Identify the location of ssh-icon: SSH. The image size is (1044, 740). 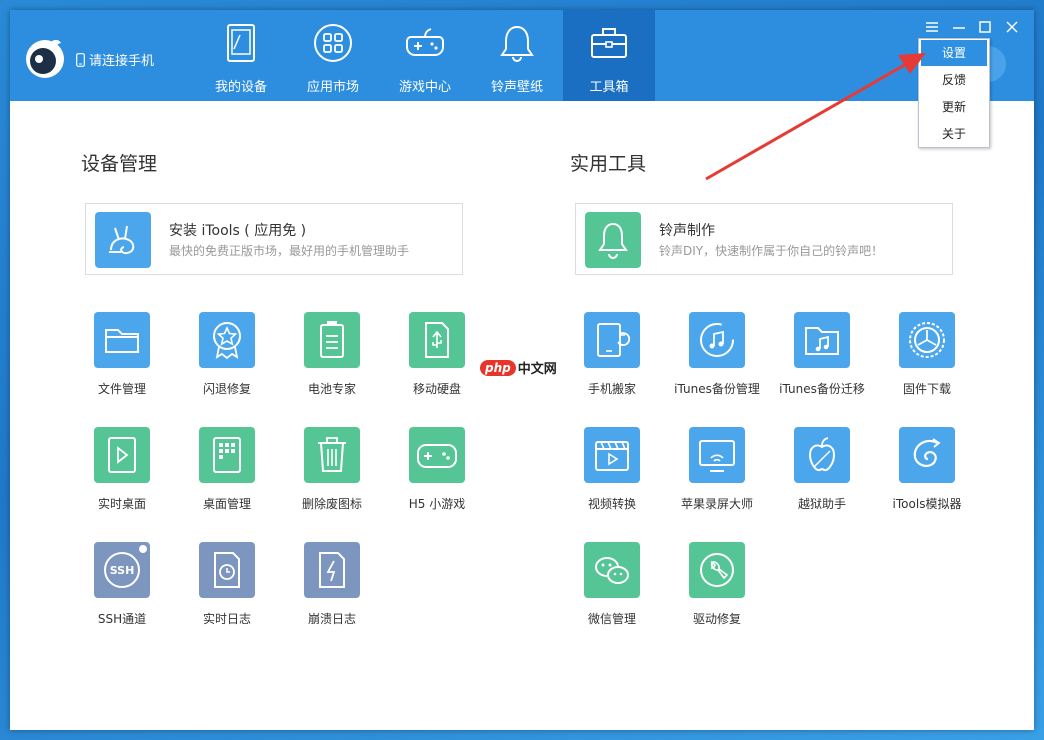
(122, 570).